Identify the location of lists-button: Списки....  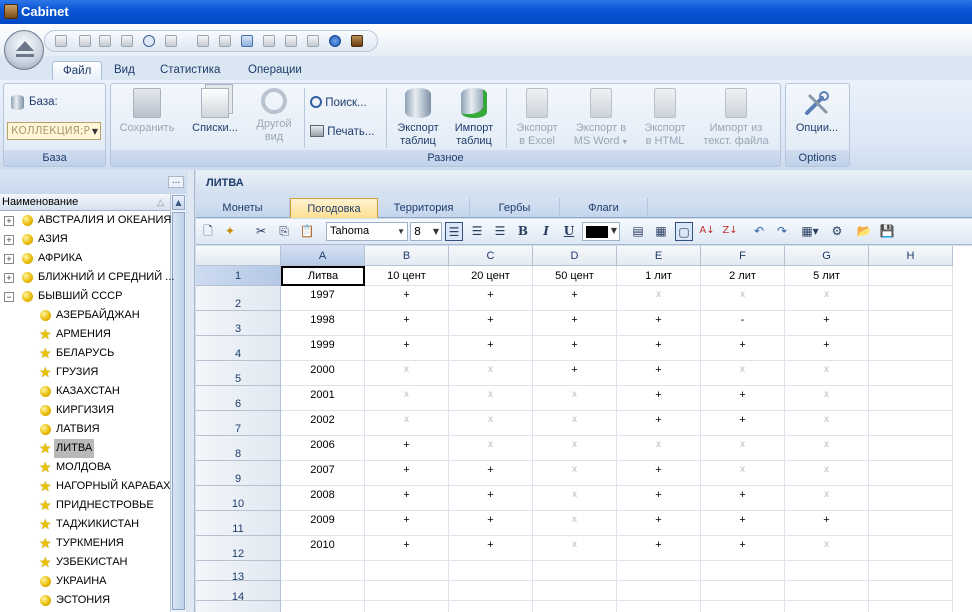
(215, 111).